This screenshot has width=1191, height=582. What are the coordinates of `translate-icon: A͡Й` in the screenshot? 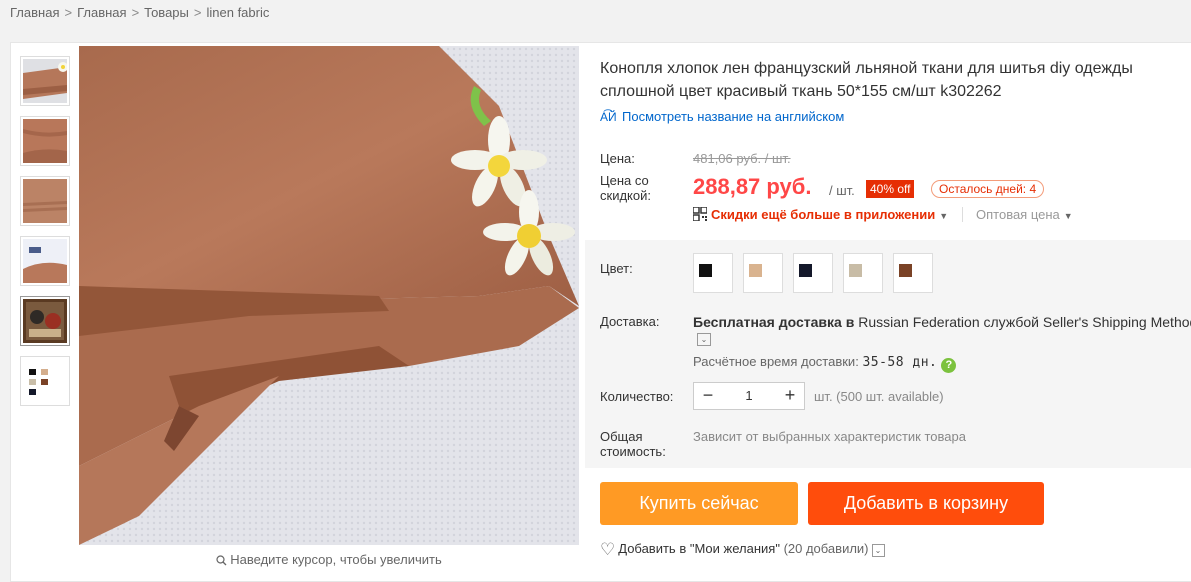 It's located at (608, 117).